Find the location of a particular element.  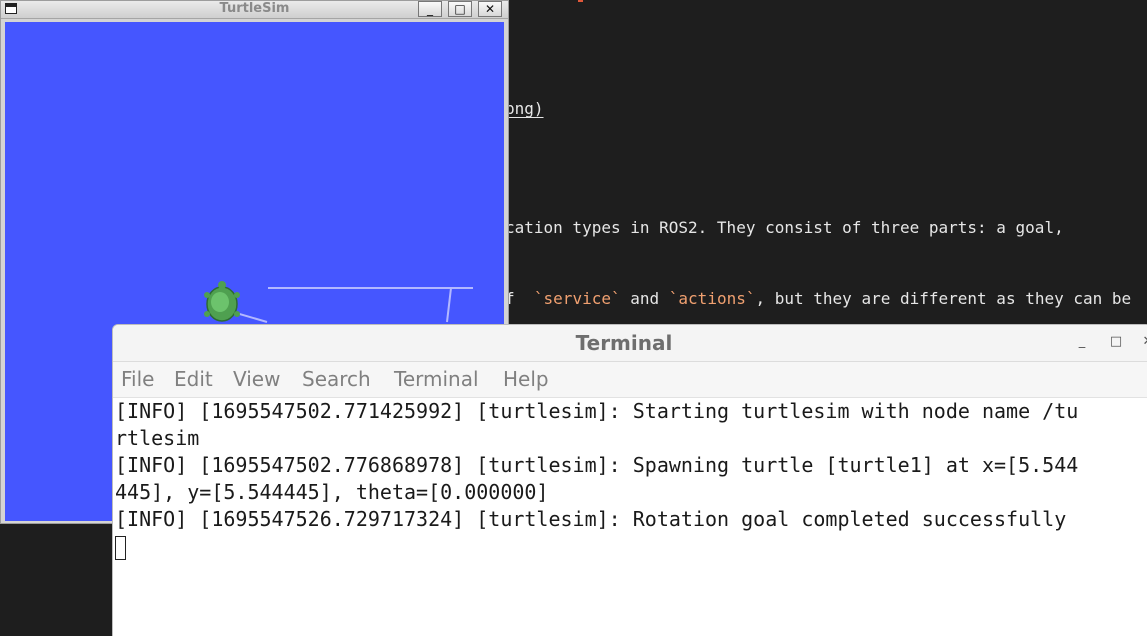

editor-image-link: png) is located at coordinates (524, 108).